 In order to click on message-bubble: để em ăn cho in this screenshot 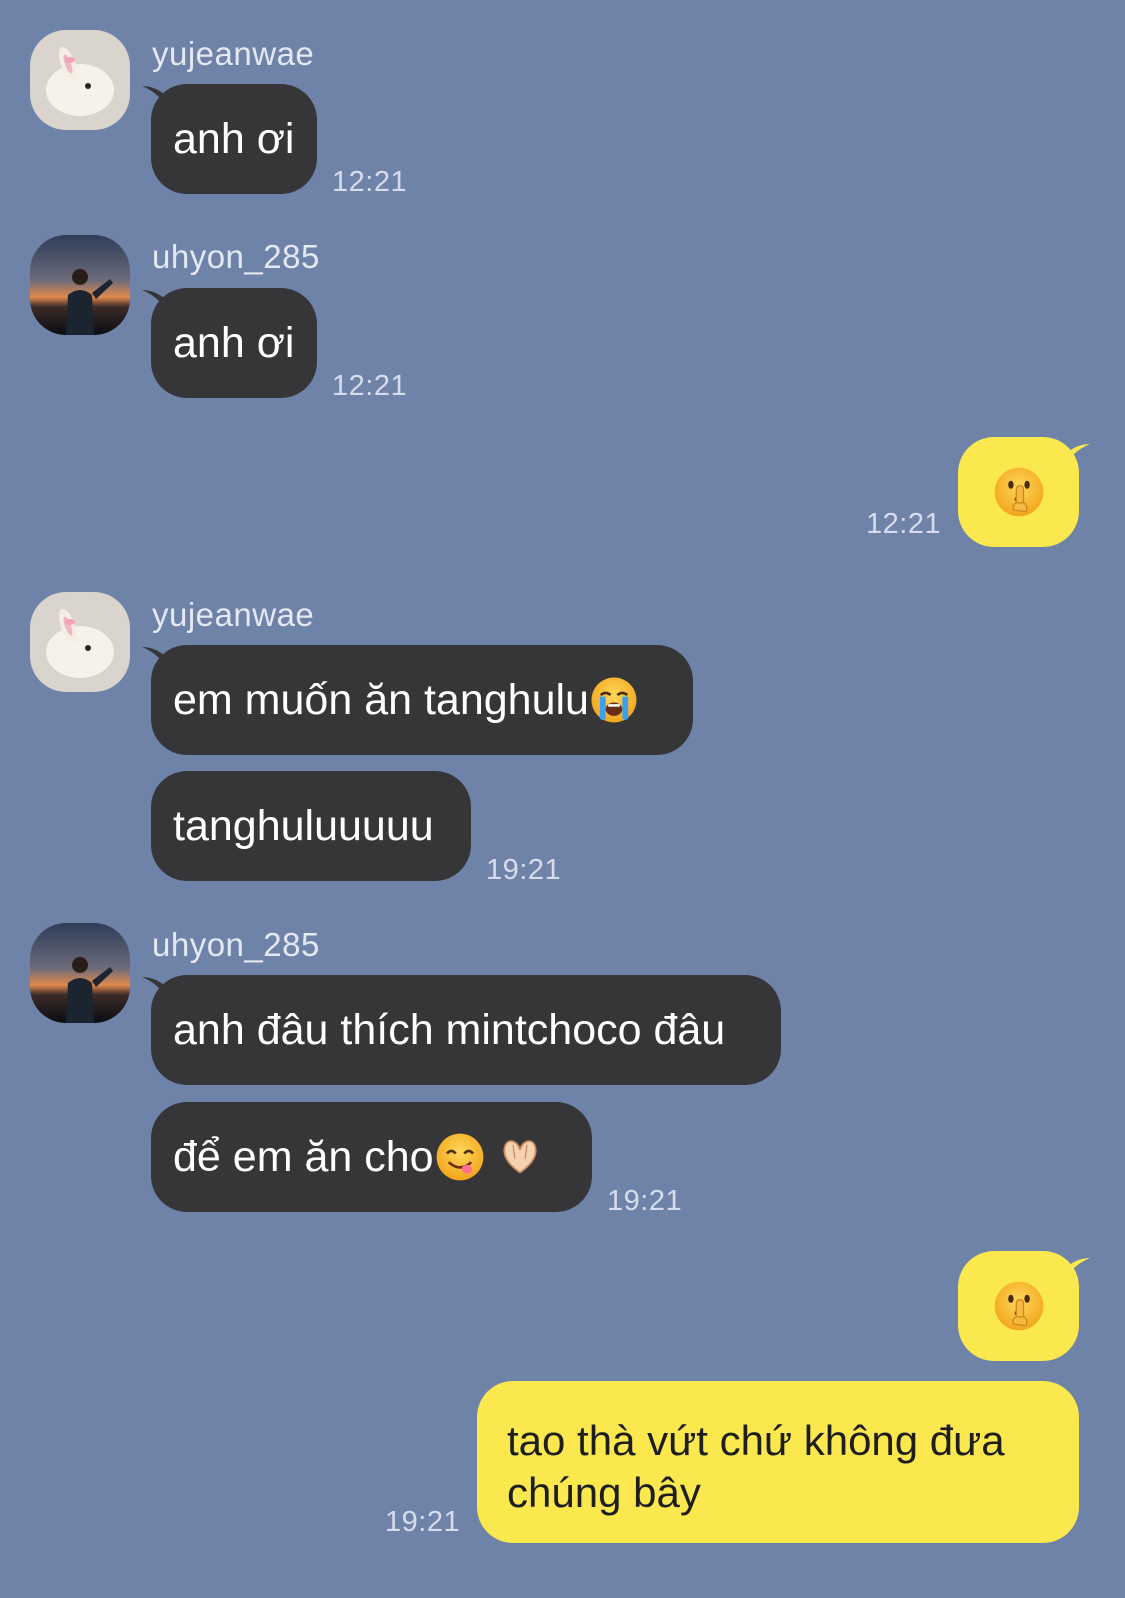, I will do `click(371, 1157)`.